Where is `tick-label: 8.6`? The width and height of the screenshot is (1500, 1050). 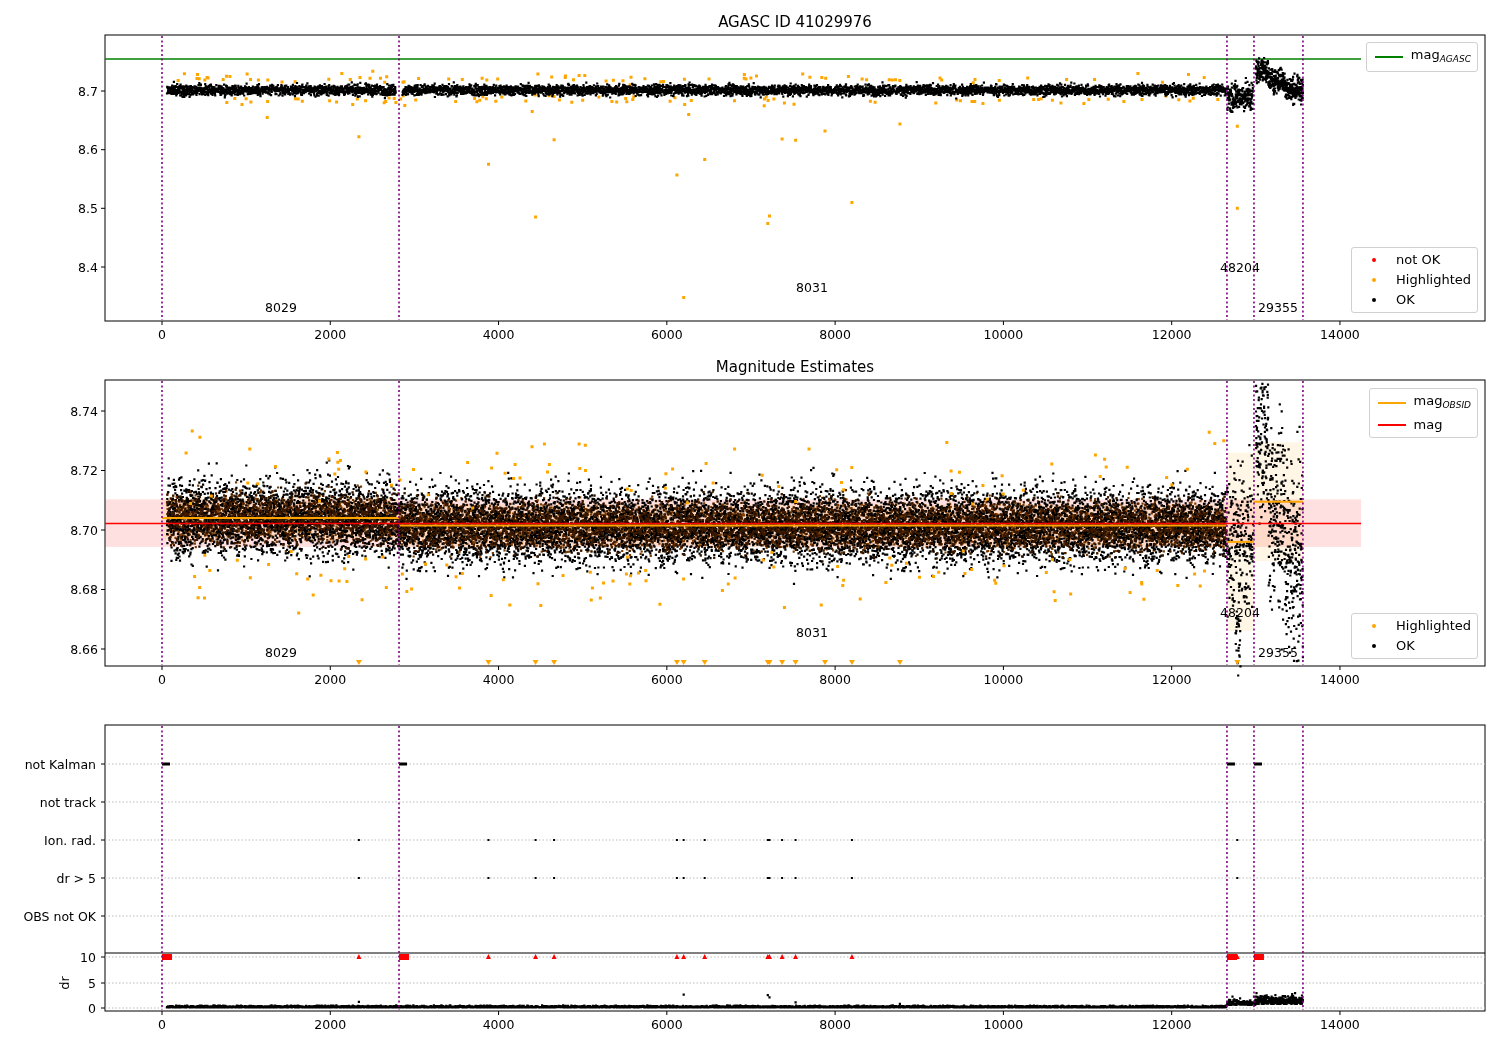 tick-label: 8.6 is located at coordinates (88, 150).